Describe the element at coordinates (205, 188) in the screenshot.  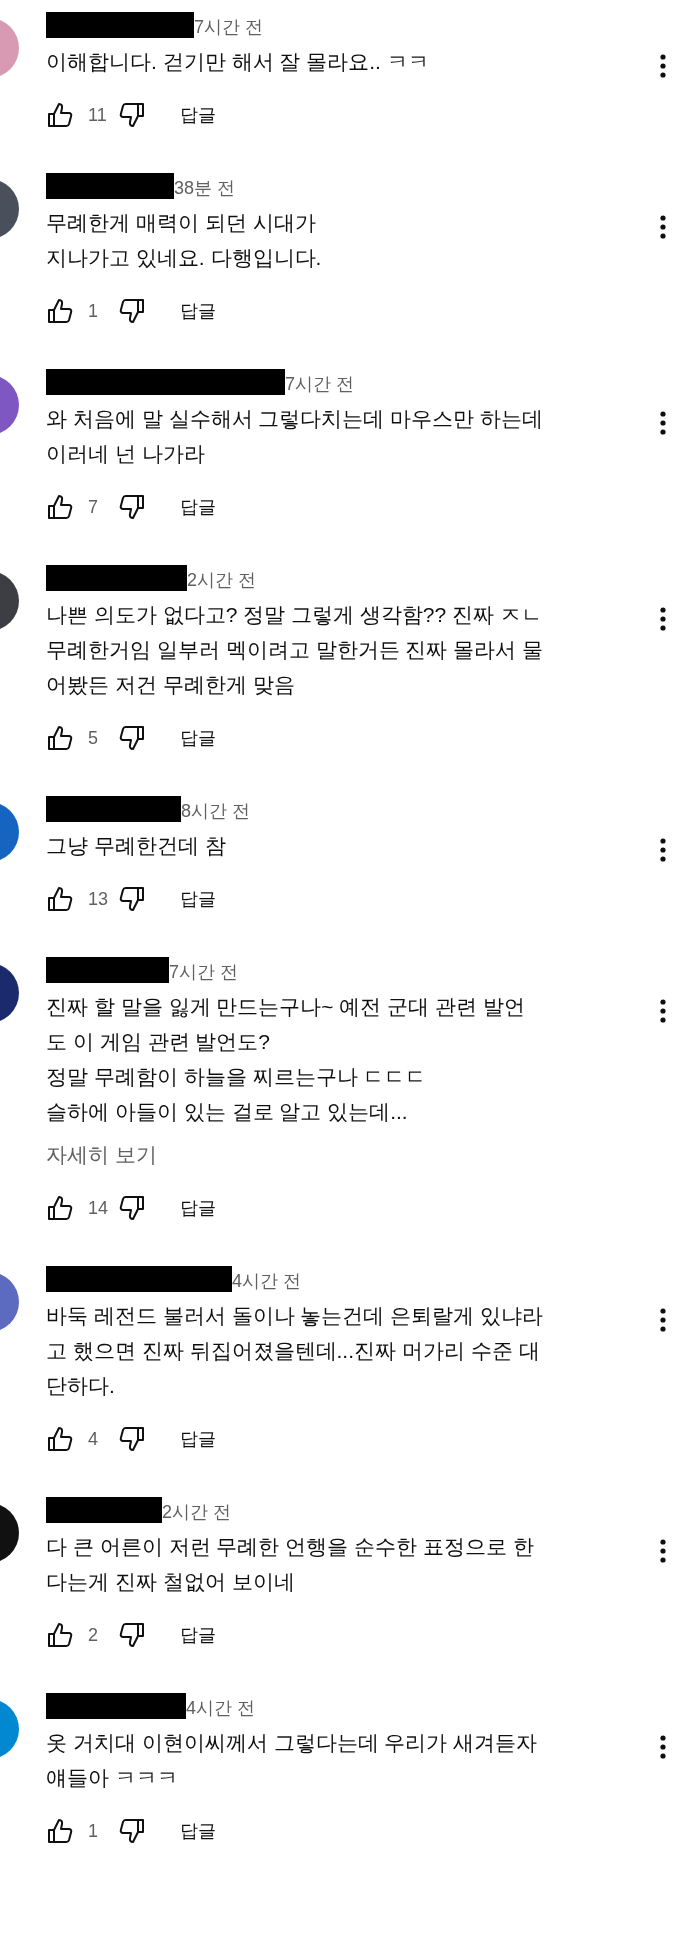
I see `timestamp: 38분 전` at that location.